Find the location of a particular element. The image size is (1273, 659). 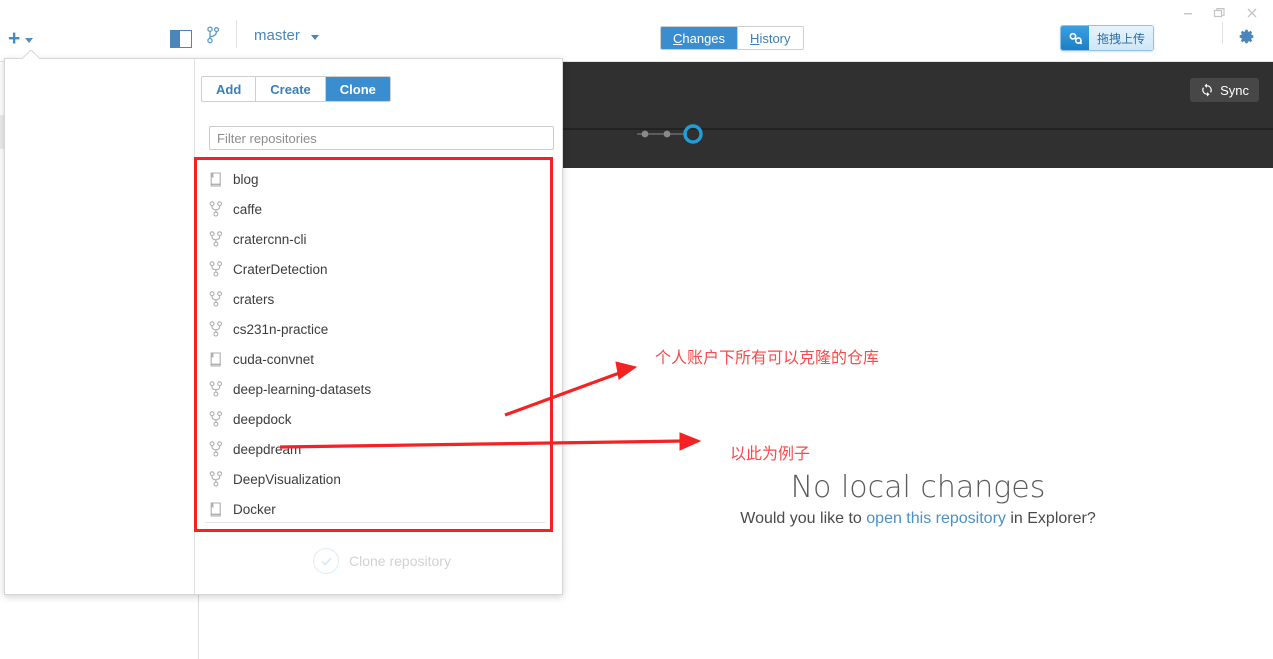

titlebar: + master ChangesHistory equest is located at coordinates (636, 31).